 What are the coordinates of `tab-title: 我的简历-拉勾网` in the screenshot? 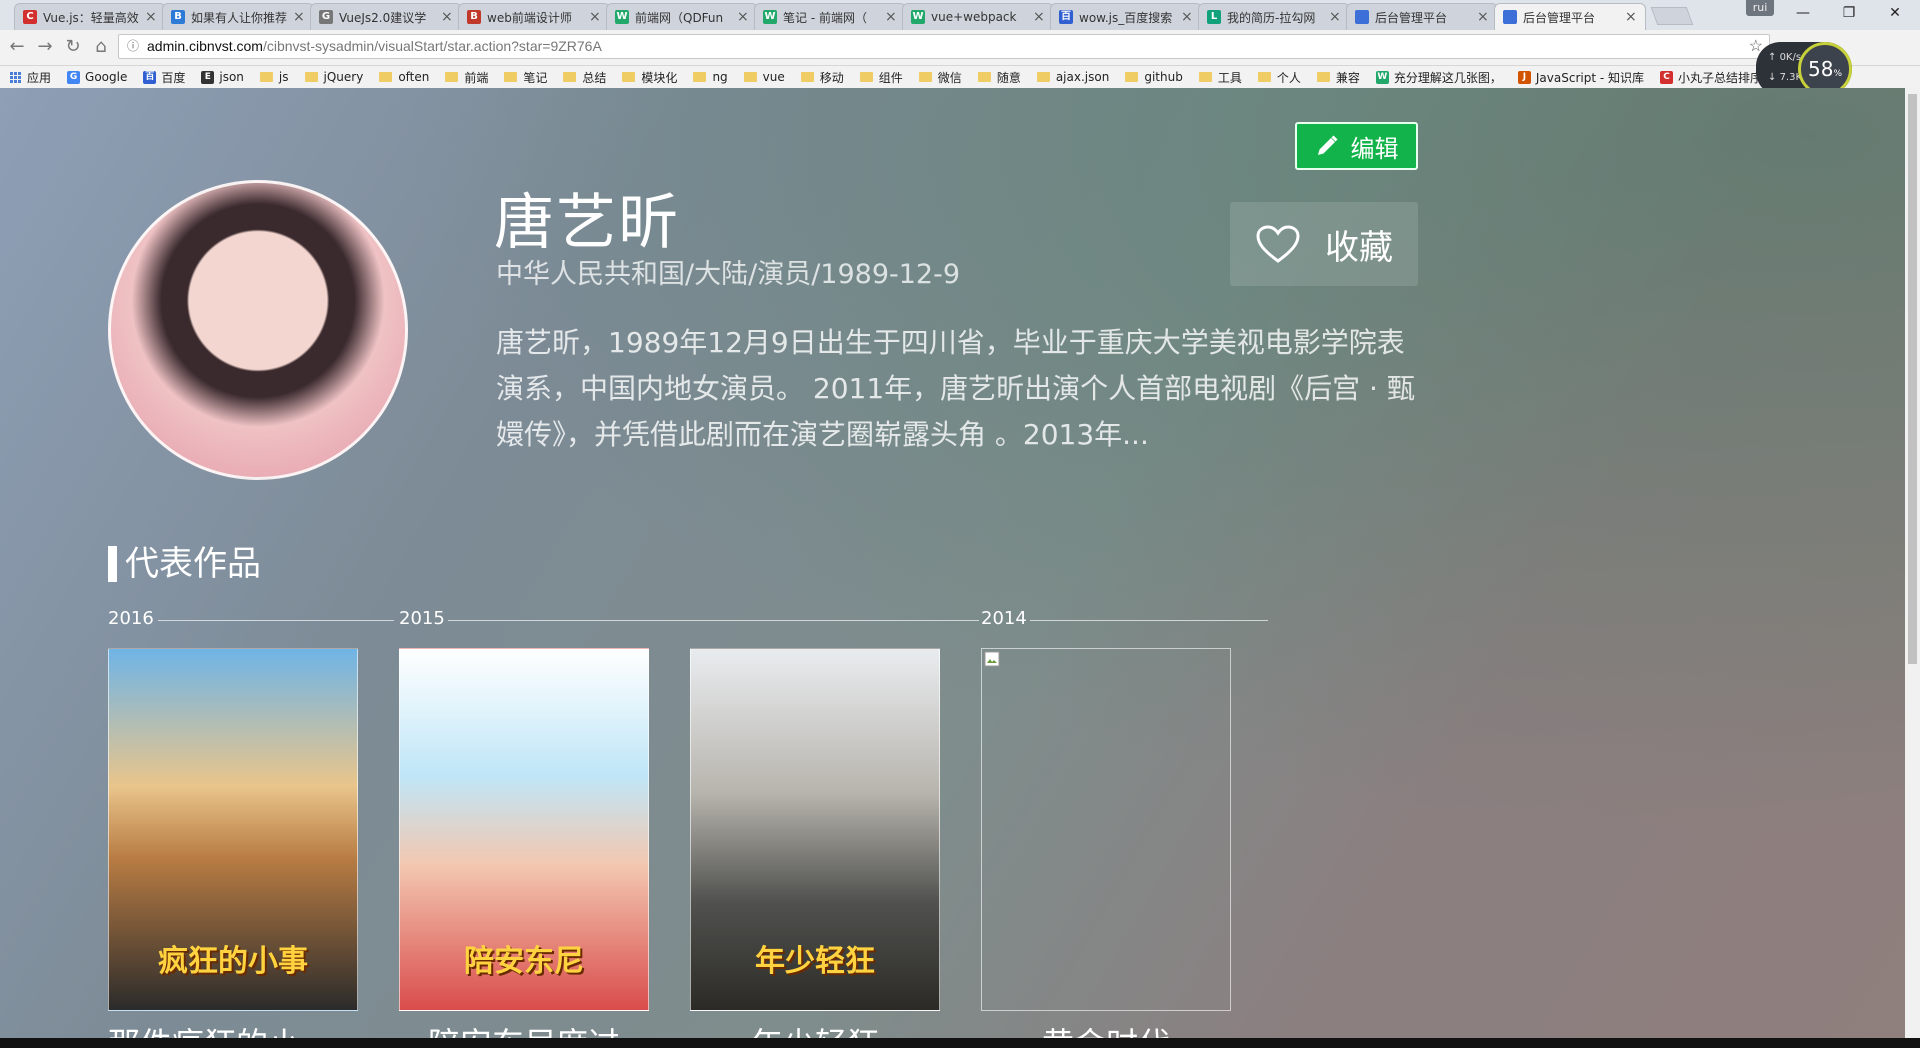 It's located at (1271, 17).